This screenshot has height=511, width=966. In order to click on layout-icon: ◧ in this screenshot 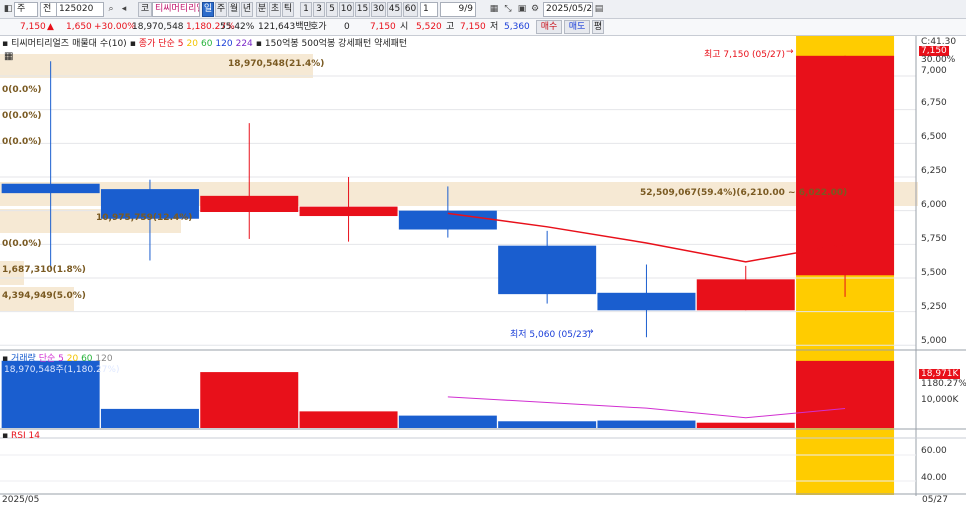, I will do `click(8, 9)`.